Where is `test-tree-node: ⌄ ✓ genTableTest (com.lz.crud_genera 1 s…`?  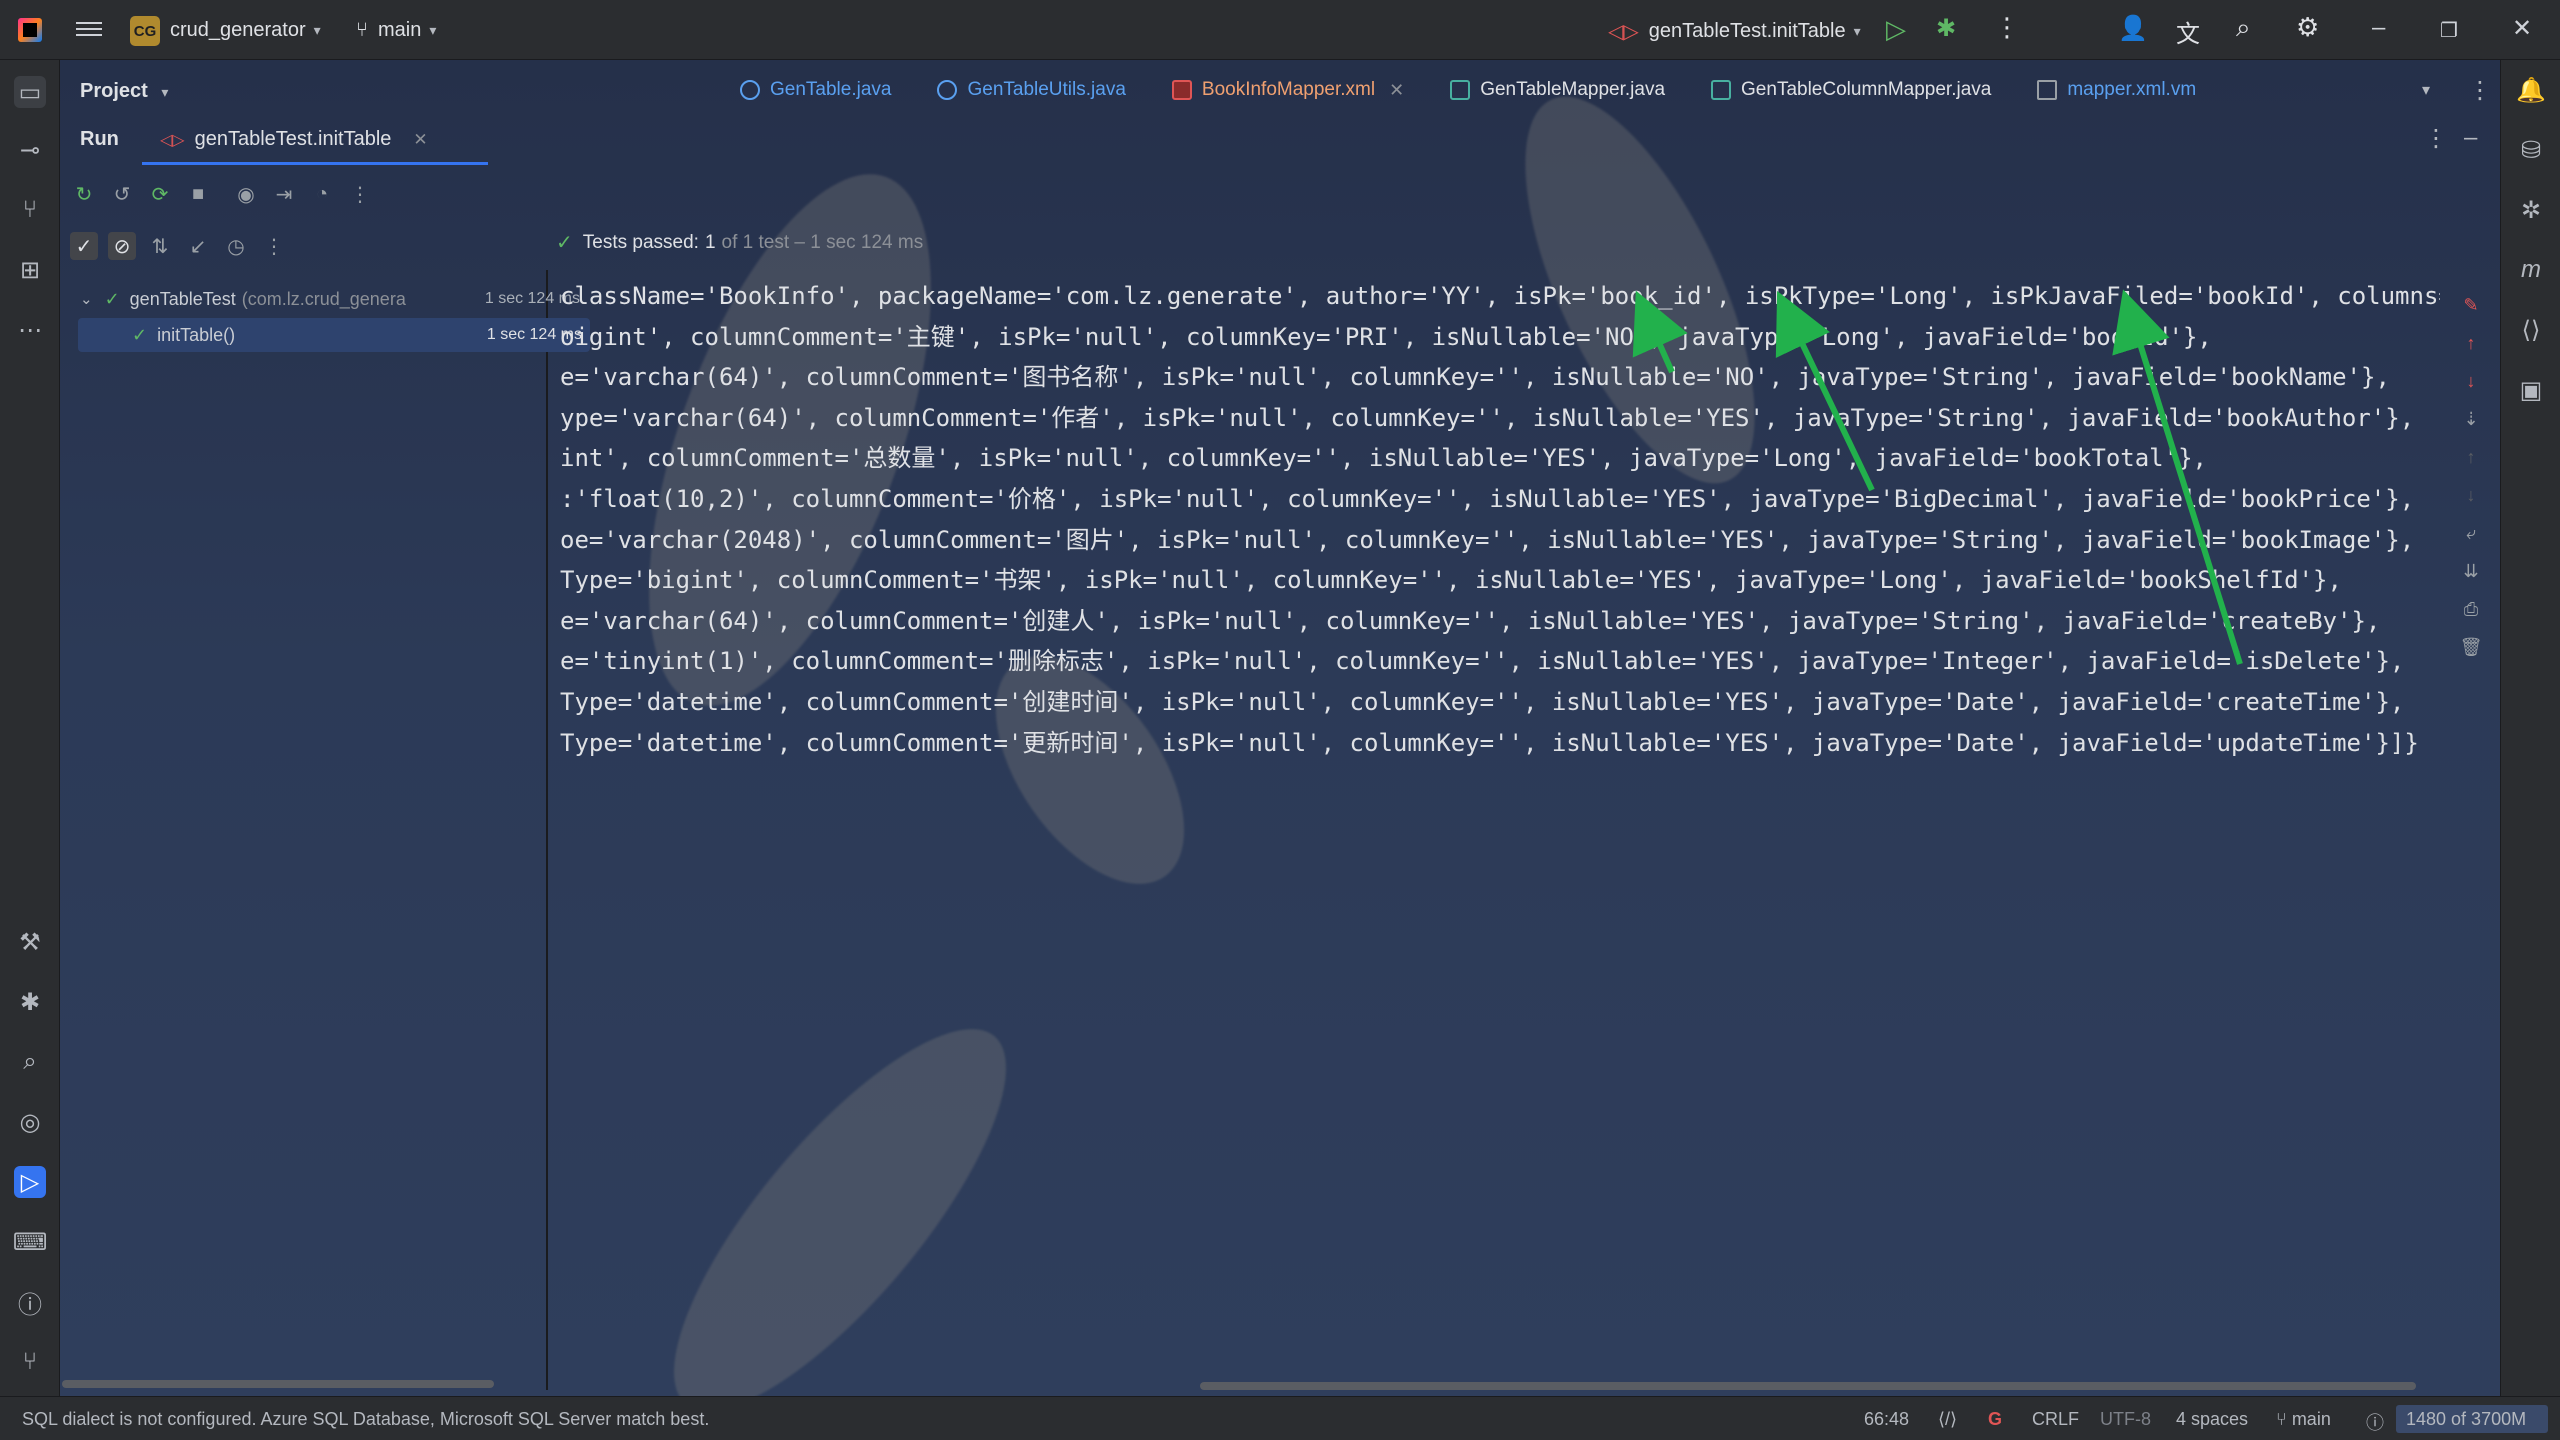
test-tree-node: ⌄ ✓ genTableTest (com.lz.crud_genera 1 s… is located at coordinates (334, 299).